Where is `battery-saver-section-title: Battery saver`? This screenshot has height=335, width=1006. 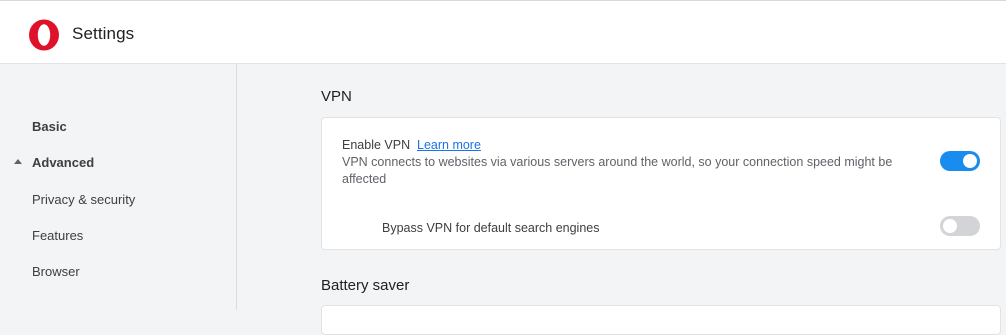 battery-saver-section-title: Battery saver is located at coordinates (365, 285).